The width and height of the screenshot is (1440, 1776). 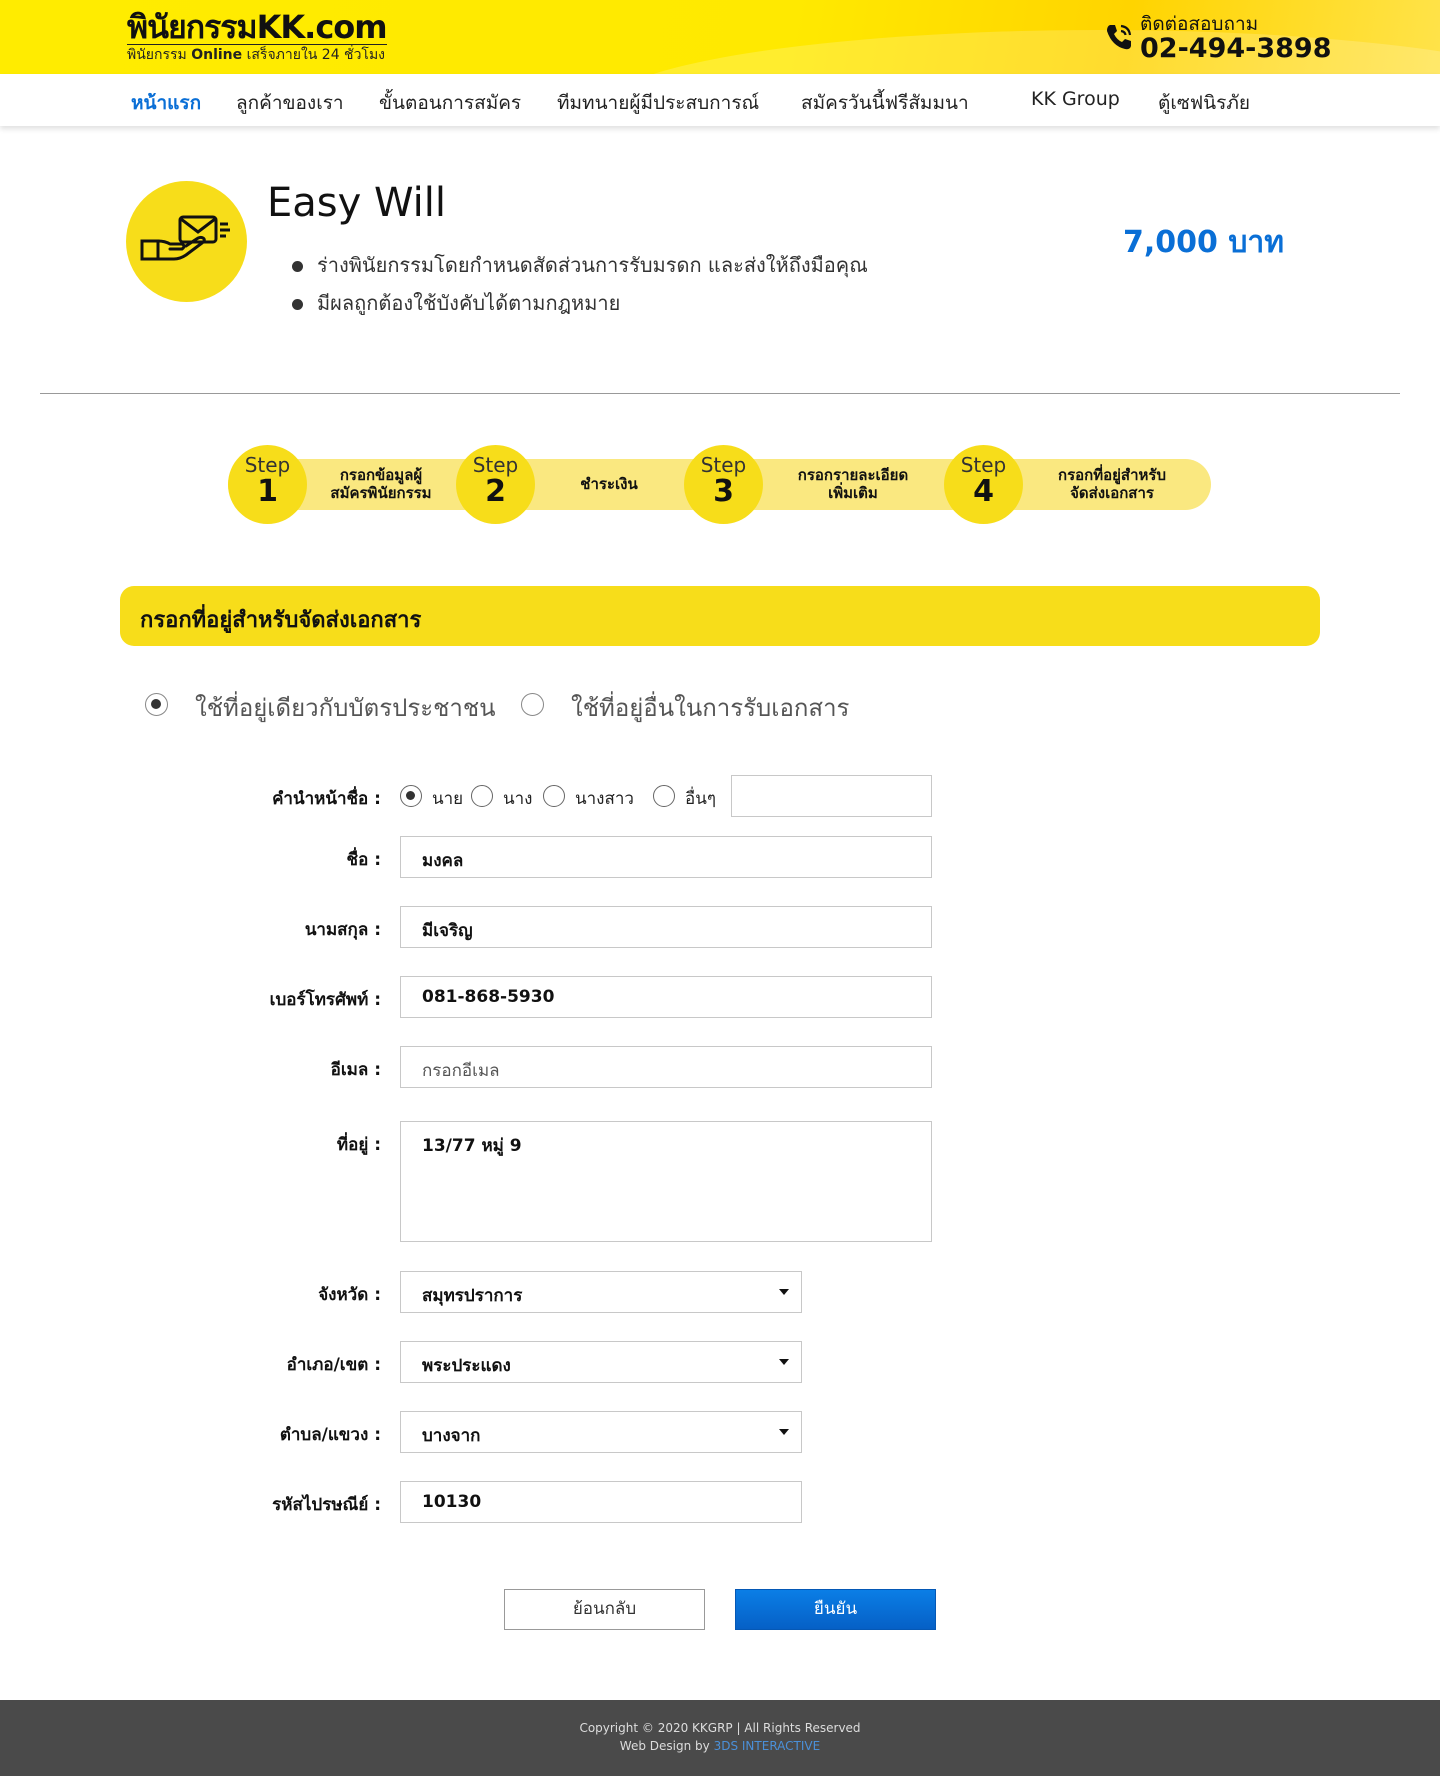 I want to click on logo-tagline: พินัยกรรม Online เสร็จภายใน 24 ชั่วโมง, so click(x=257, y=54).